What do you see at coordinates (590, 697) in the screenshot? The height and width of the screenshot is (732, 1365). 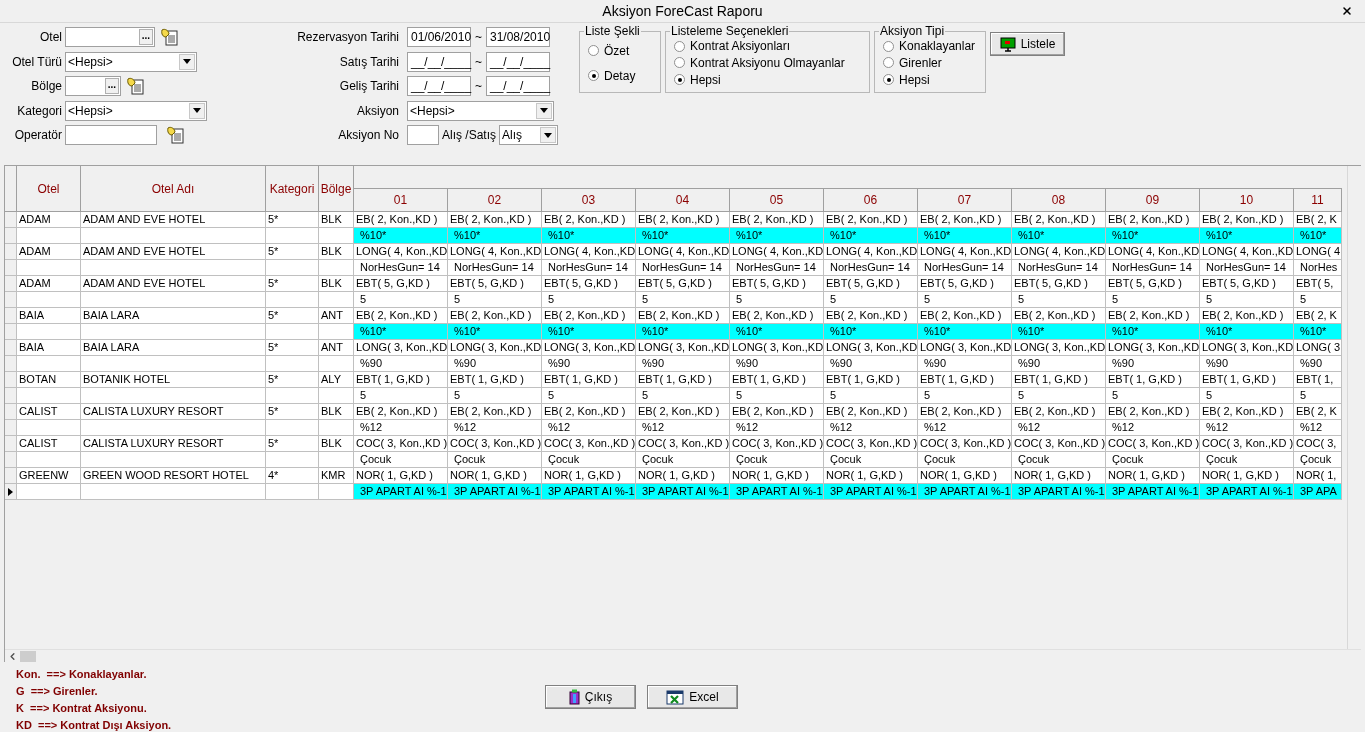 I see `exit-button: Çıkış` at bounding box center [590, 697].